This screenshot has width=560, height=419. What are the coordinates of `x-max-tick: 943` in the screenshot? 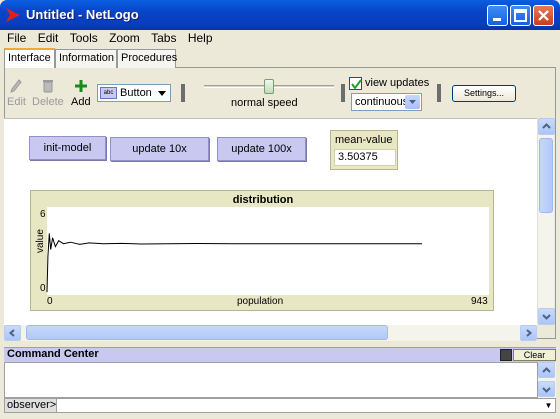 It's located at (479, 301).